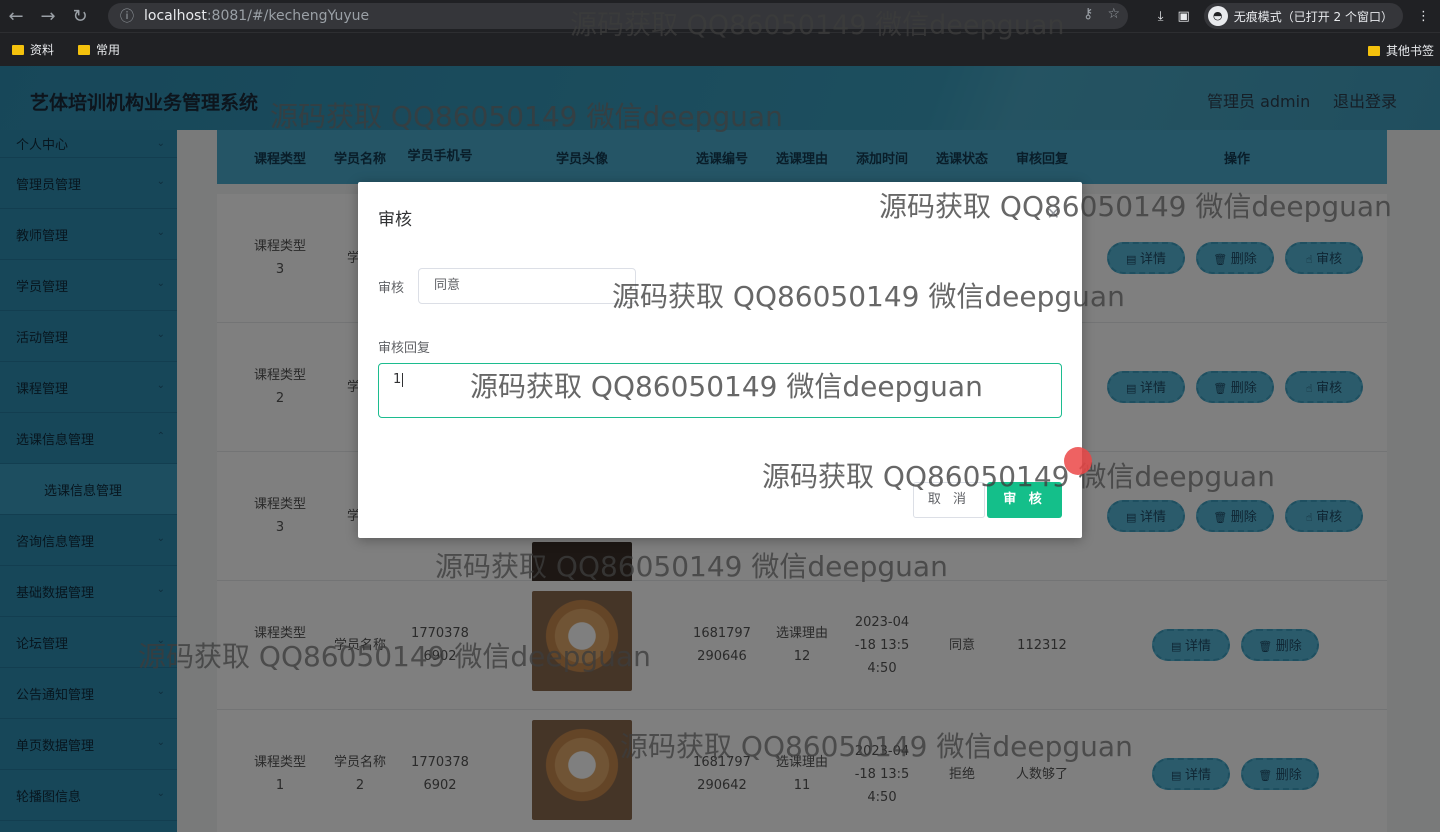 The width and height of the screenshot is (1440, 832). I want to click on info-icon: ⓘ, so click(127, 17).